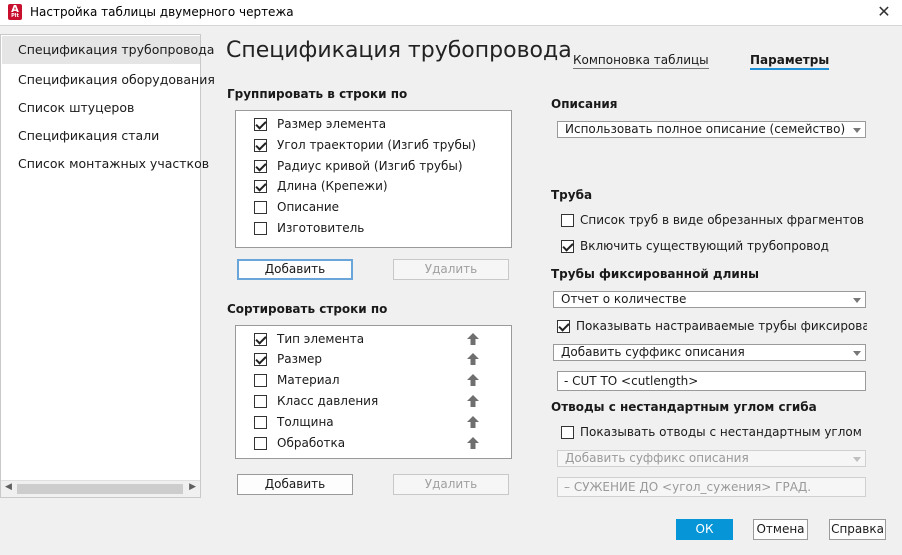 Image resolution: width=902 pixels, height=555 pixels. Describe the element at coordinates (624, 299) in the screenshot. I see `dropdown-value: Отчет о количестве` at that location.